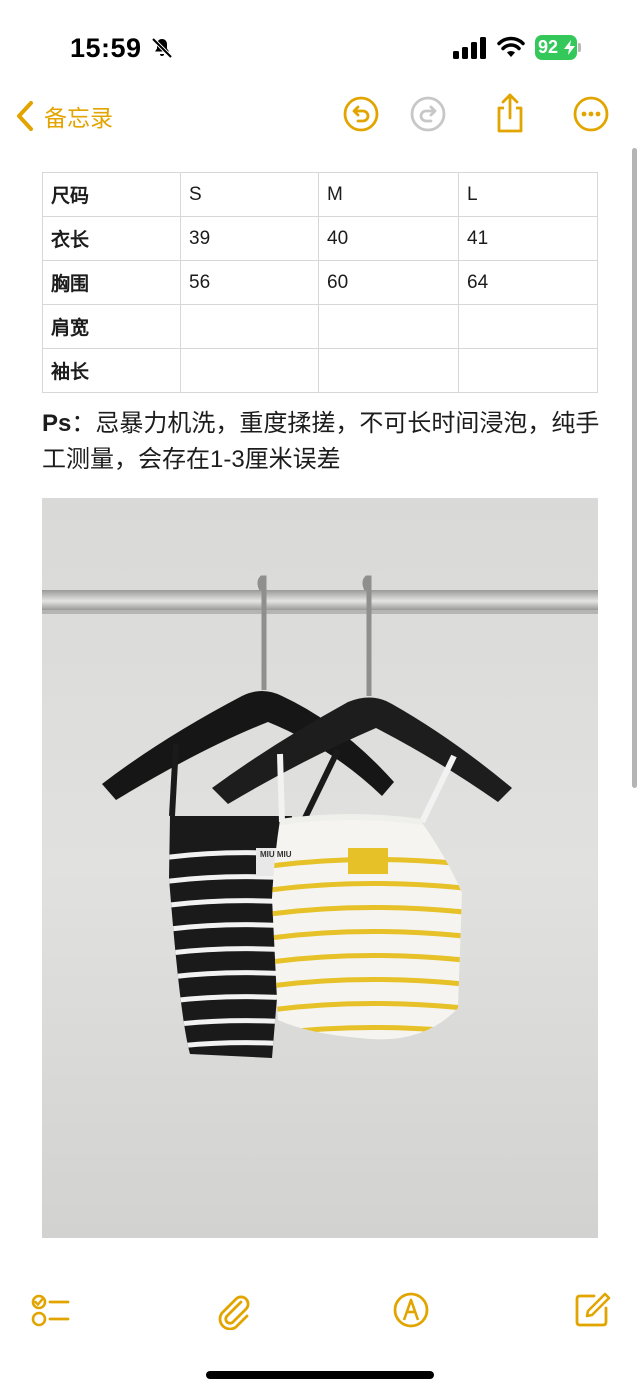 This screenshot has height=1391, width=640. I want to click on note-body: ：忌暴力机洗，重度揉搓，不可长时间浸泡，纯手工测量，会存在1-3厘米误差, so click(321, 441).